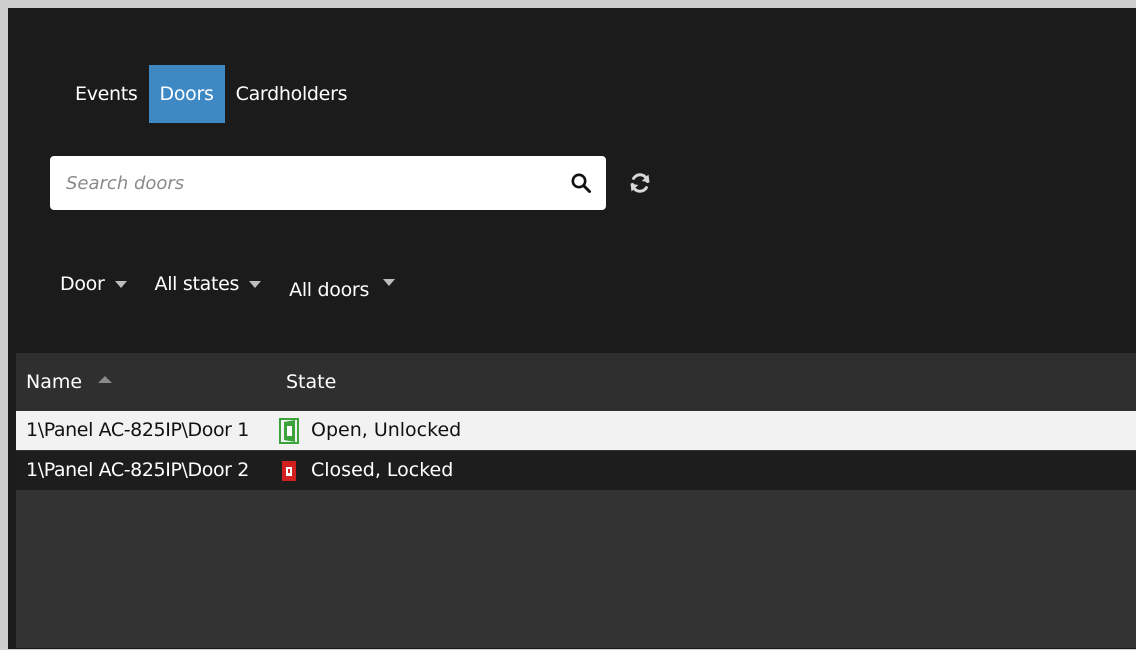 The height and width of the screenshot is (650, 1136). I want to click on filter-type-label: Door, so click(82, 284).